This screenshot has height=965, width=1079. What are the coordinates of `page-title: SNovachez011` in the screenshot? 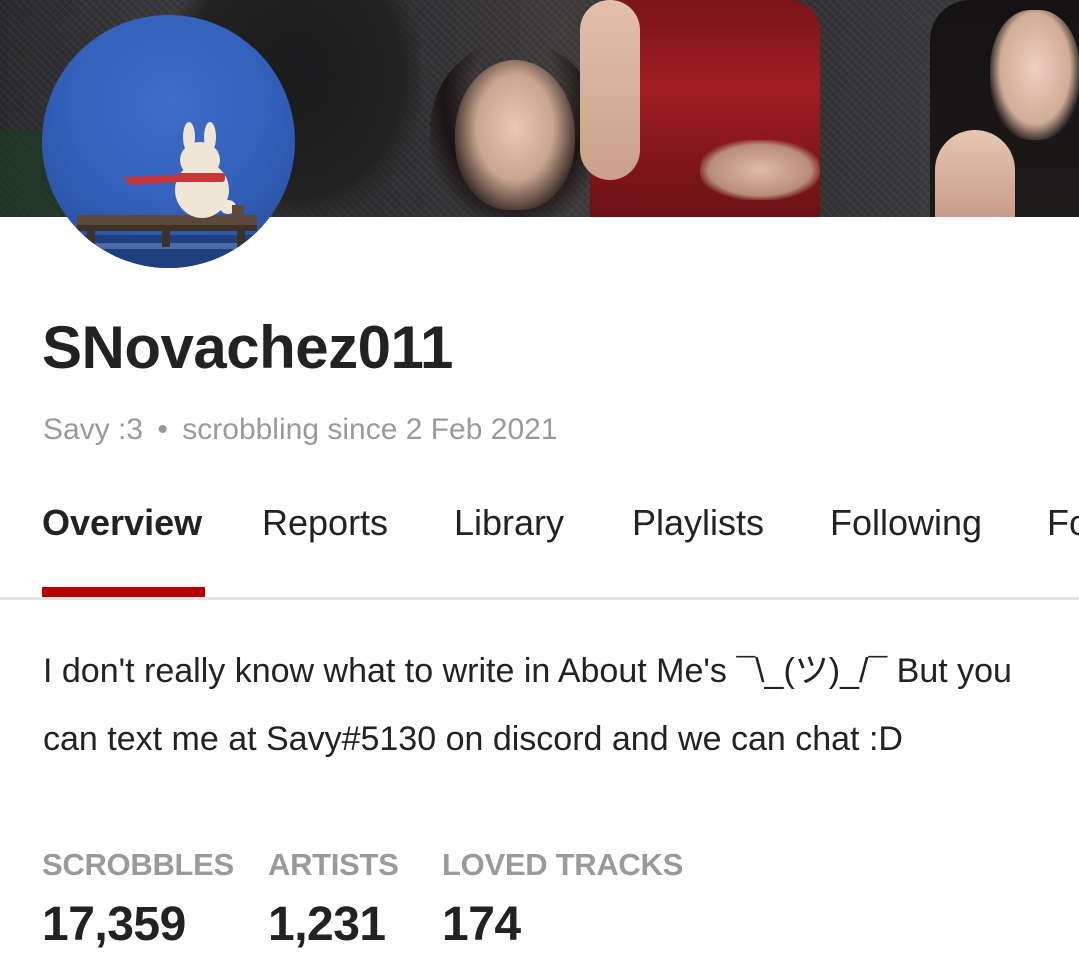 It's located at (247, 347).